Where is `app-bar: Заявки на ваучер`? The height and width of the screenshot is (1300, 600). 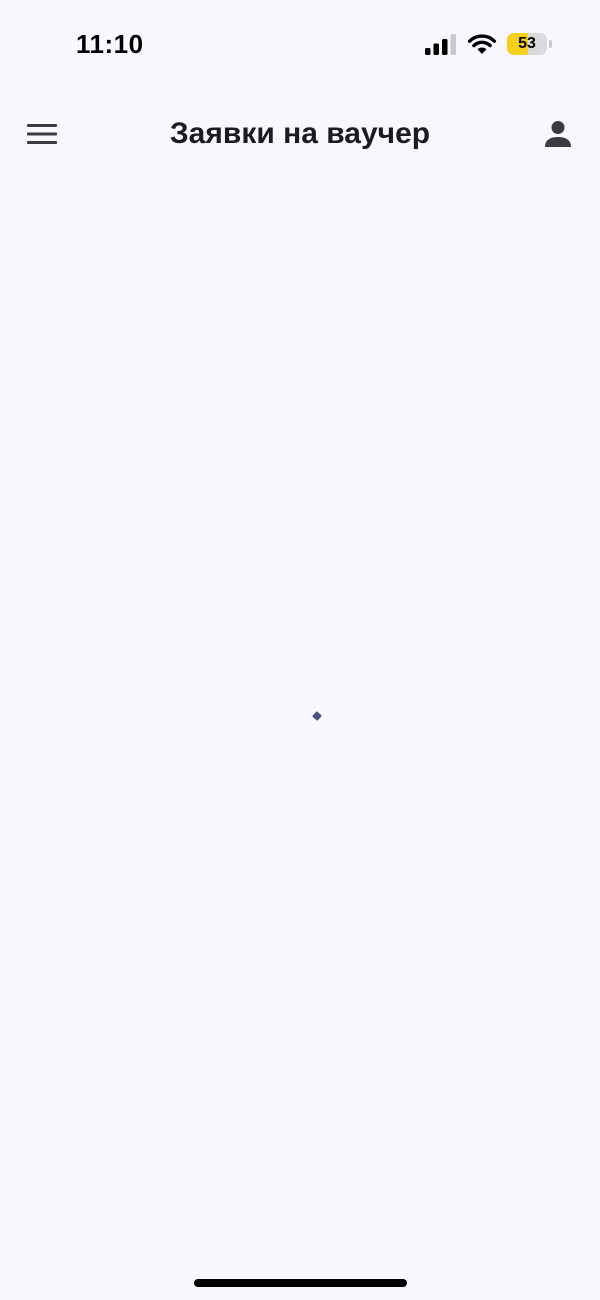 app-bar: Заявки на ваучер is located at coordinates (300, 134).